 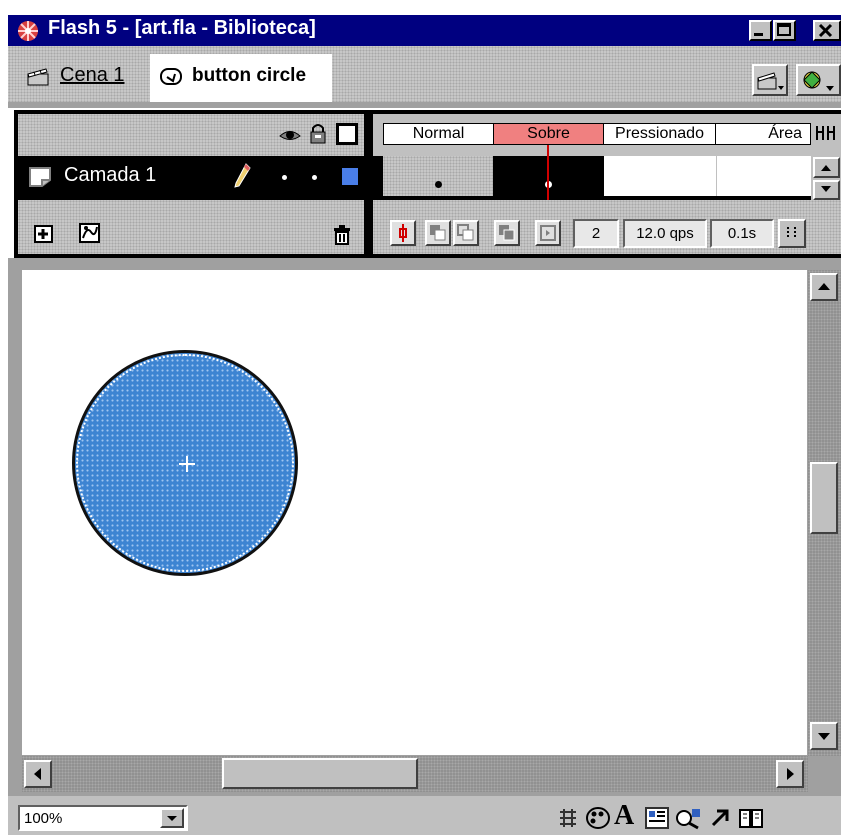 What do you see at coordinates (742, 233) in the screenshot?
I see `elapsed-time-field: 0.1s` at bounding box center [742, 233].